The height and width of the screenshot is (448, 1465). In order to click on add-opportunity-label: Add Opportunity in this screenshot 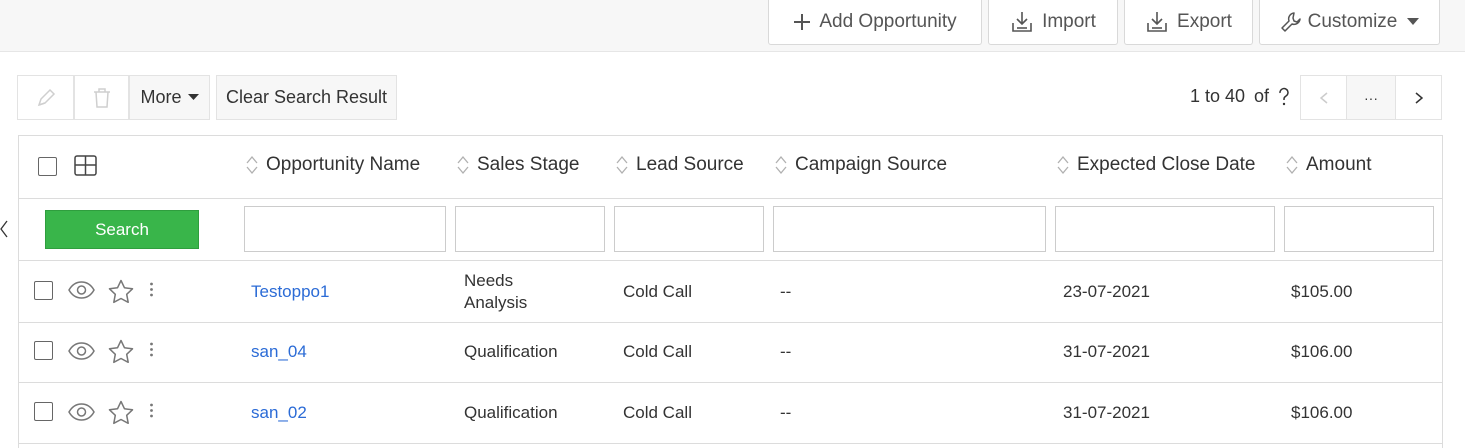, I will do `click(888, 21)`.